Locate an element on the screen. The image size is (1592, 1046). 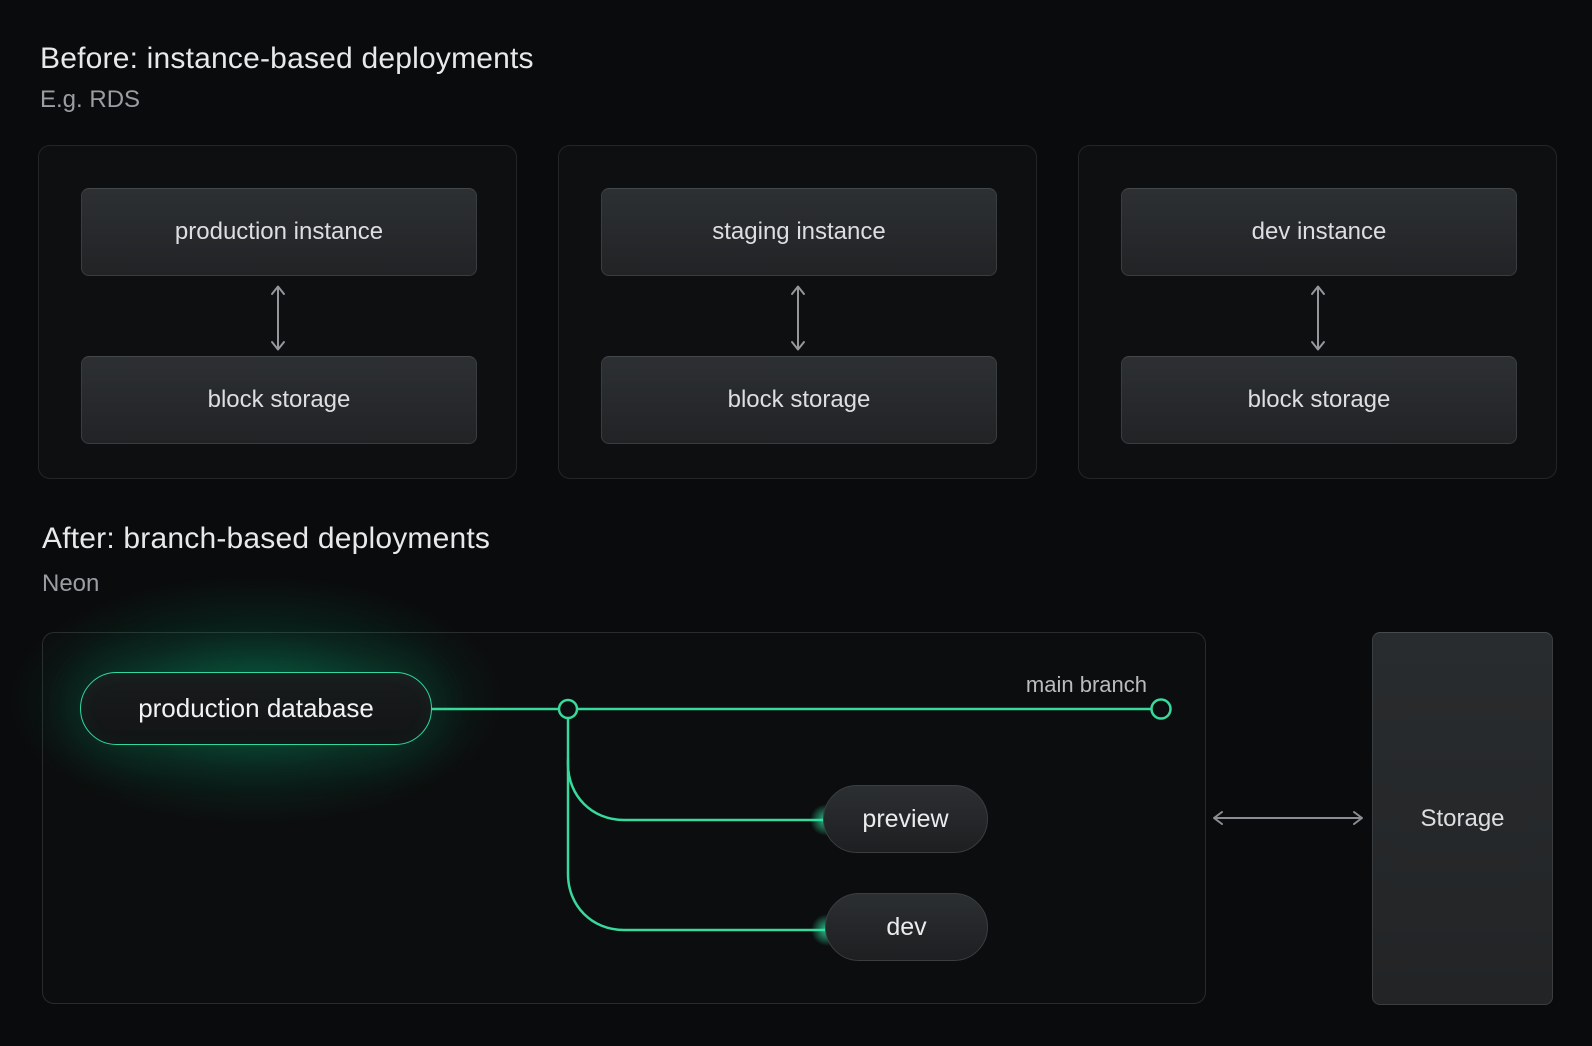
instance-box: production instance is located at coordinates (279, 232).